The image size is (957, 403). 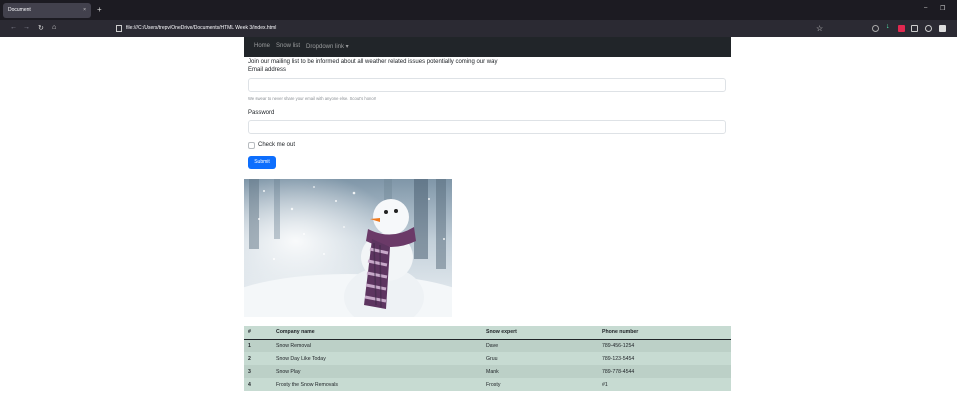 What do you see at coordinates (327, 46) in the screenshot?
I see `nav-dropdown-link: Dropdown link ▾` at bounding box center [327, 46].